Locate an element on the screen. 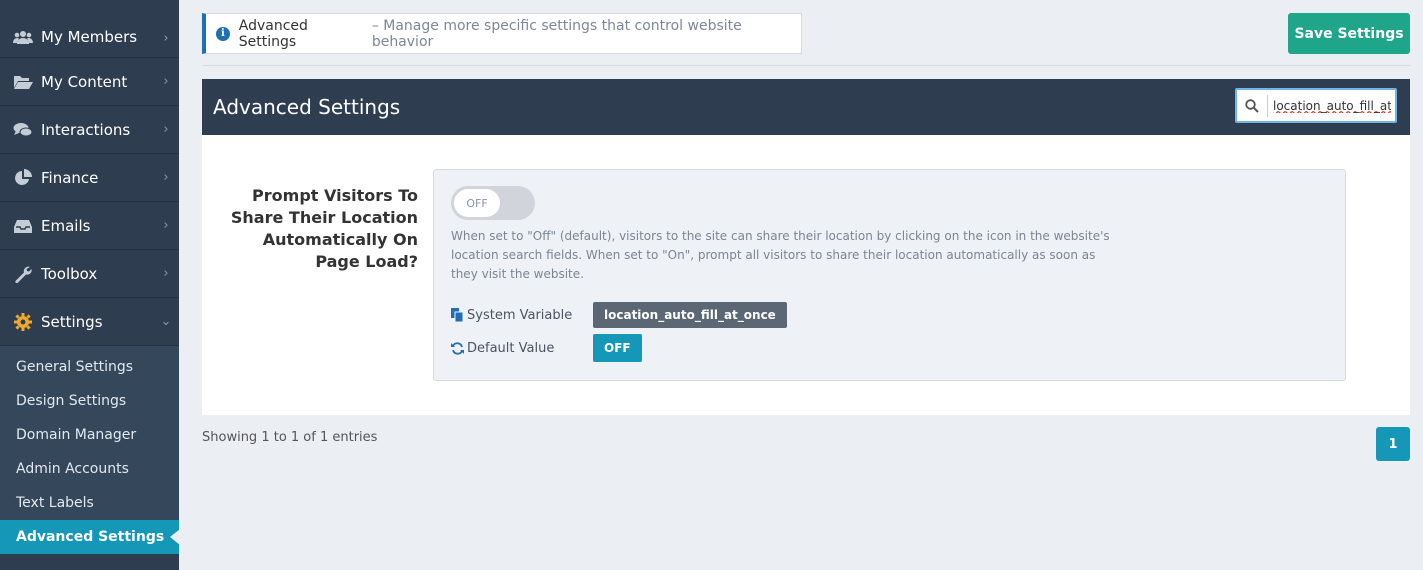 This screenshot has width=1423, height=570. submenu-general-settings: General Settings is located at coordinates (89, 367).